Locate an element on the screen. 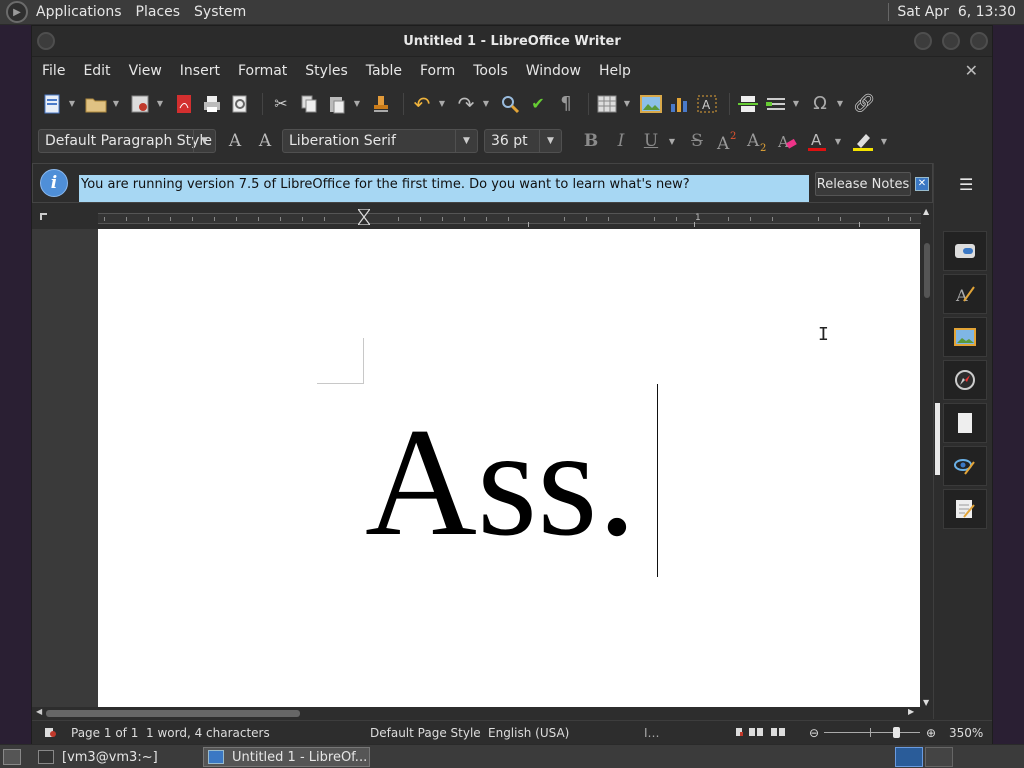 Image resolution: width=1024 pixels, height=768 pixels. gnome-foot-icon: ▶ is located at coordinates (17, 12).